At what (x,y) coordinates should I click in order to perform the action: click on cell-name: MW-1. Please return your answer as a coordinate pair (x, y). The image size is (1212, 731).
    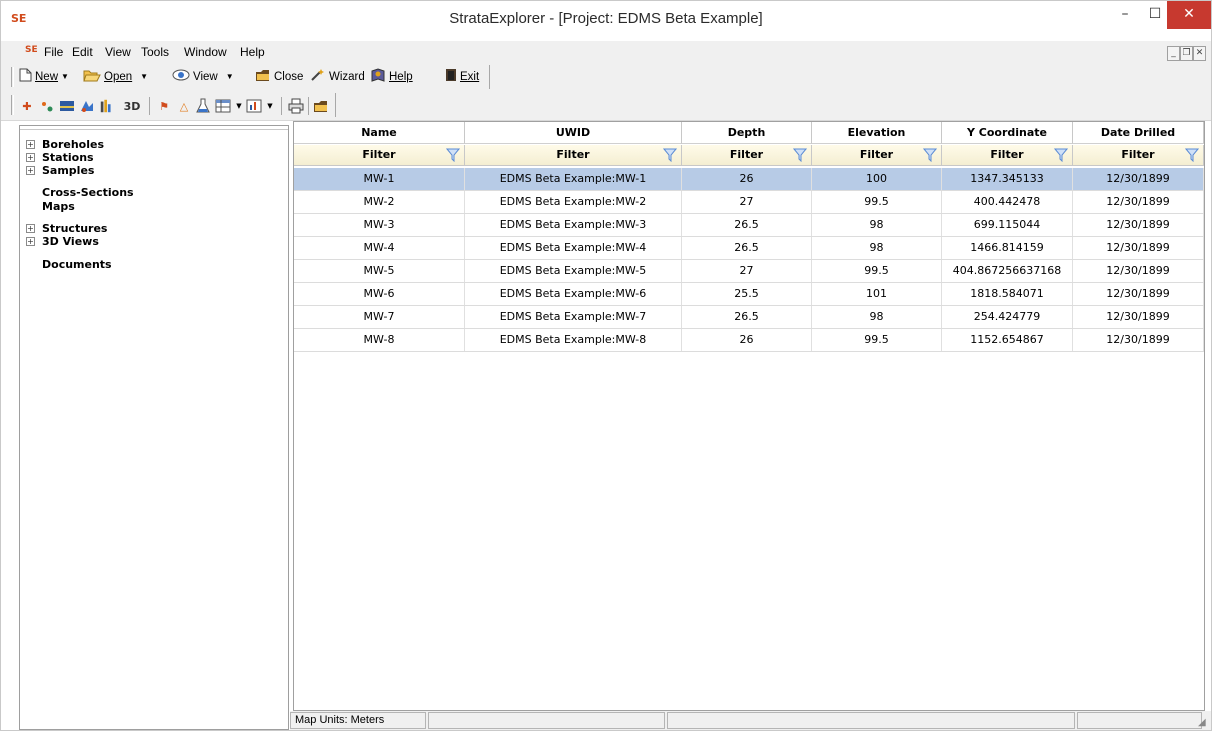
    Looking at the image, I should click on (379, 179).